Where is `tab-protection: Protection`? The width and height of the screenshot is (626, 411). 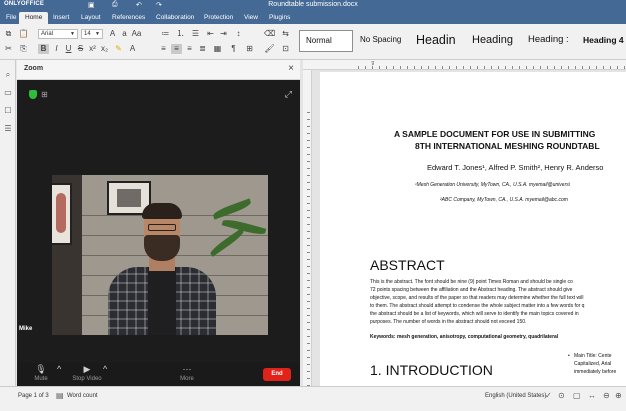
tab-protection: Protection is located at coordinates (218, 18).